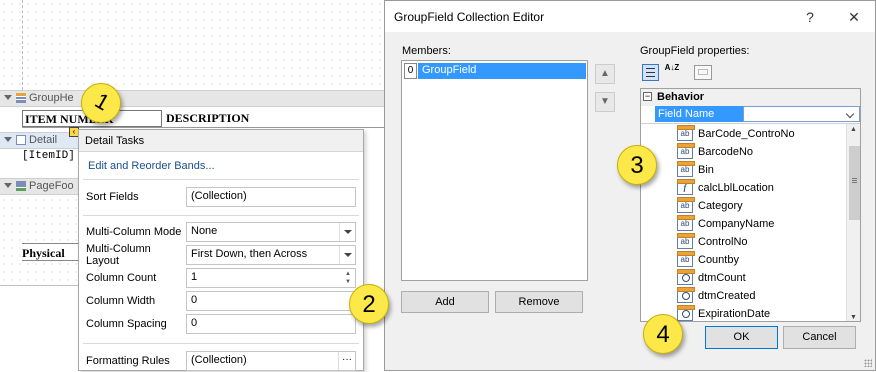  Describe the element at coordinates (539, 302) in the screenshot. I see `remove-button: Remove` at that location.